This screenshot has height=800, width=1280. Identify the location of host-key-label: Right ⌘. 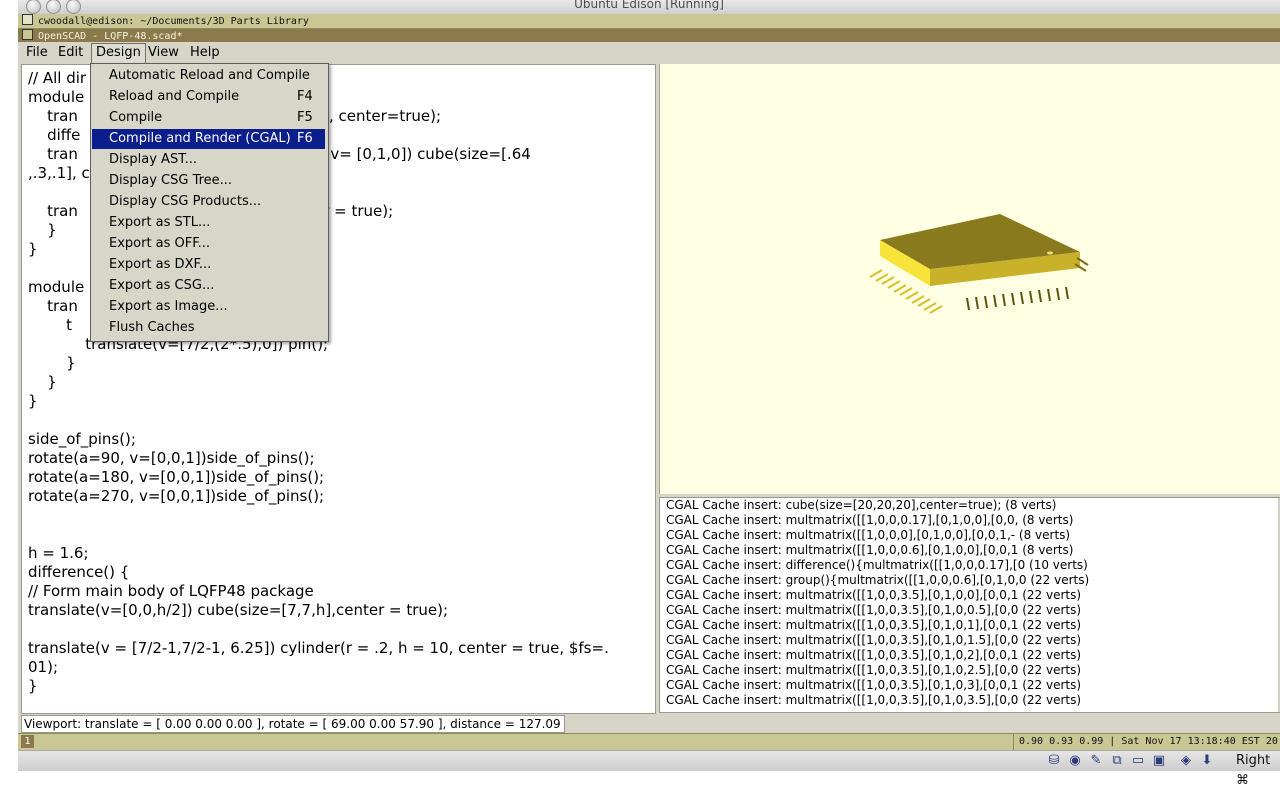
(1253, 770).